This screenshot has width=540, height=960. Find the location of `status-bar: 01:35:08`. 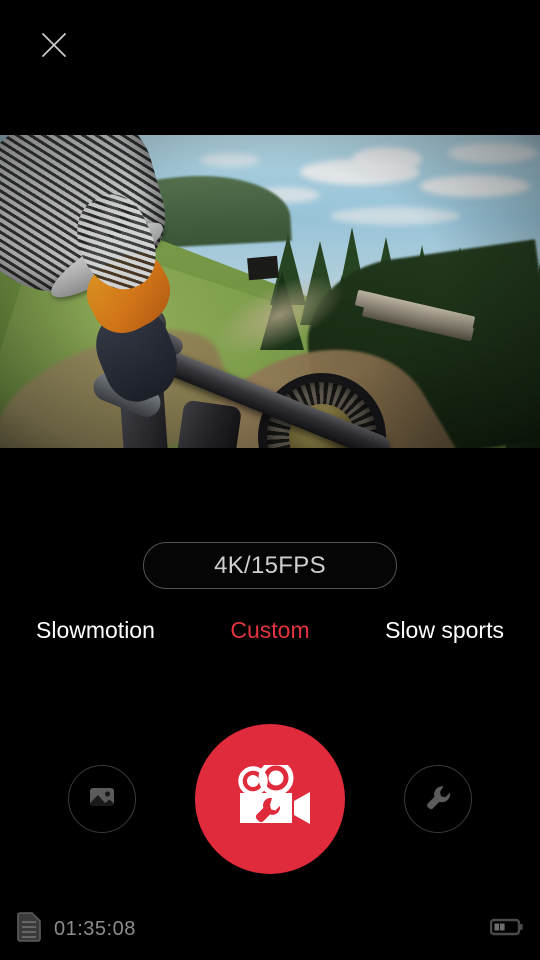

status-bar: 01:35:08 is located at coordinates (270, 929).